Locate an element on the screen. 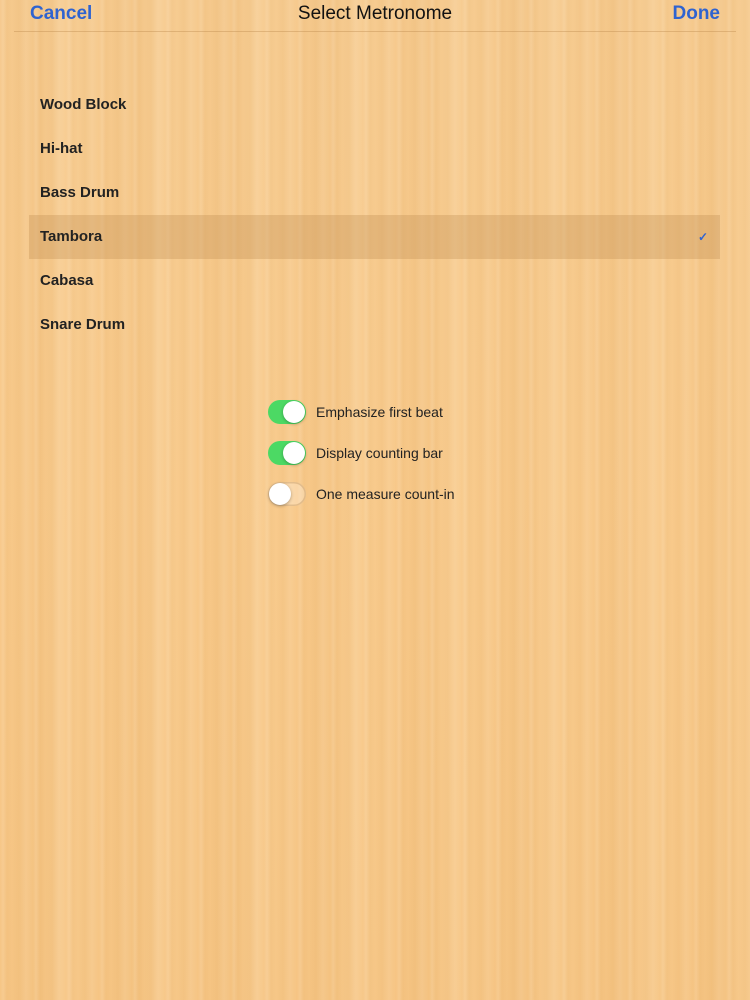 The image size is (750, 1000). list-item-bass-drum: Bass Drum ✓ is located at coordinates (374, 193).